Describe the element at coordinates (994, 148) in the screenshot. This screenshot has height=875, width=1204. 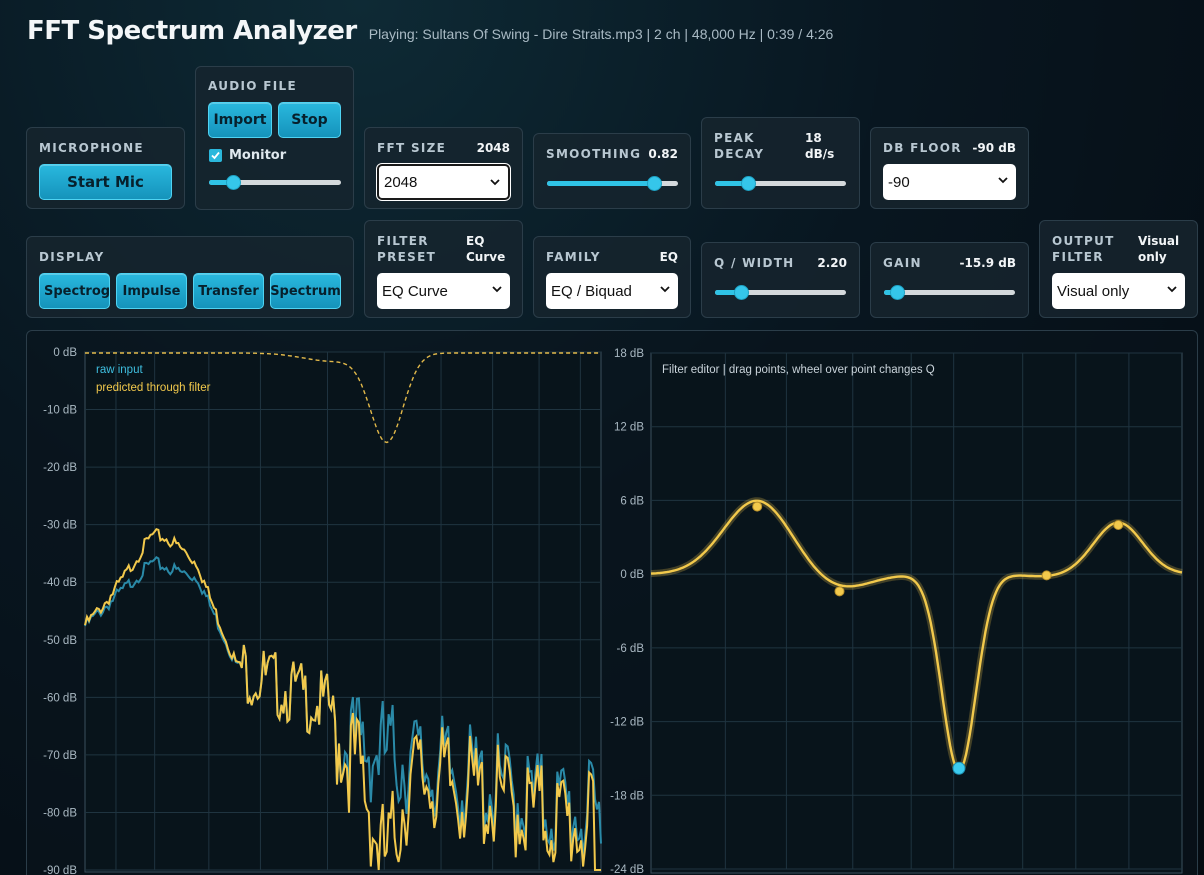
I see `db-floor-value: -90 dB` at that location.